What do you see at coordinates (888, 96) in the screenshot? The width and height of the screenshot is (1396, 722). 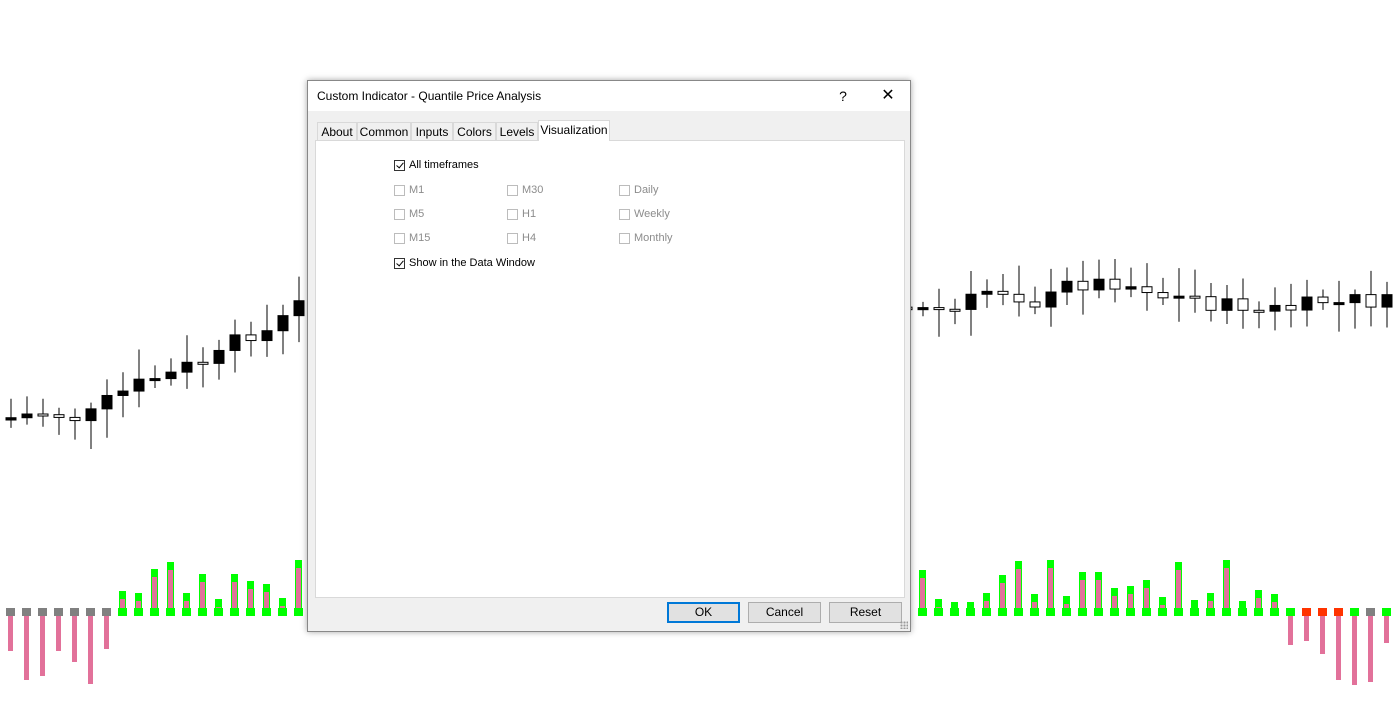 I see `close-button: ✕` at bounding box center [888, 96].